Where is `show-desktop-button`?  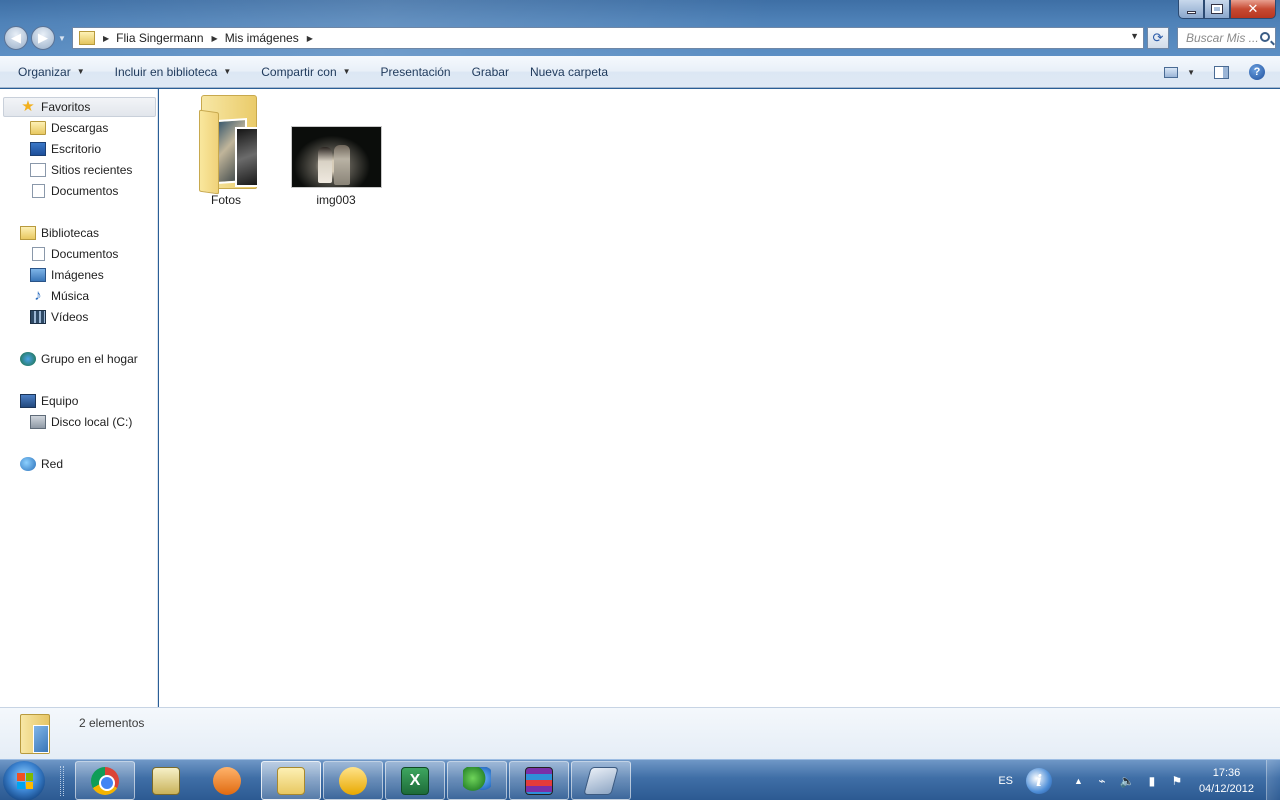
show-desktop-button is located at coordinates (1273, 780).